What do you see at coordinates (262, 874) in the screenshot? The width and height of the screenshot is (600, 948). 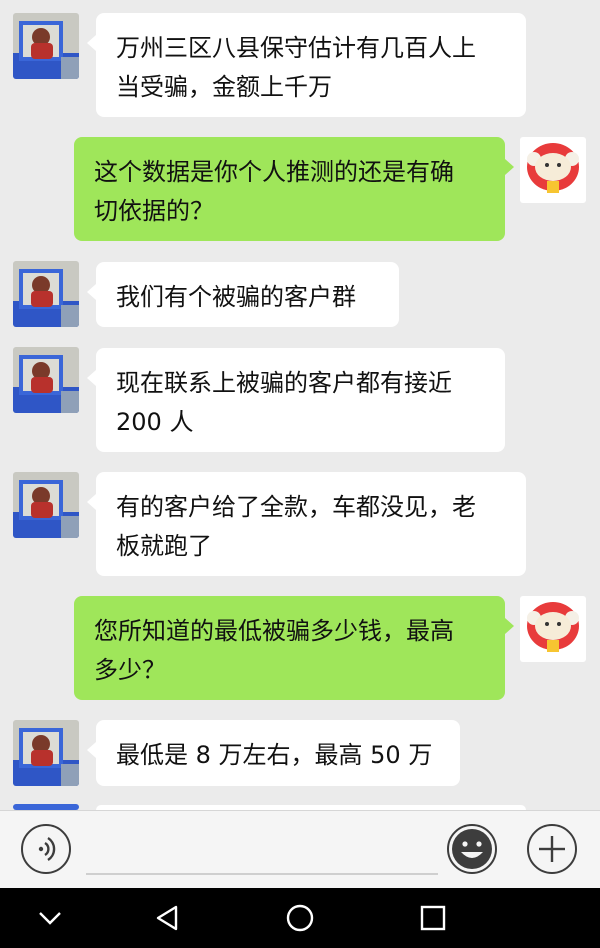 I see `message-input` at bounding box center [262, 874].